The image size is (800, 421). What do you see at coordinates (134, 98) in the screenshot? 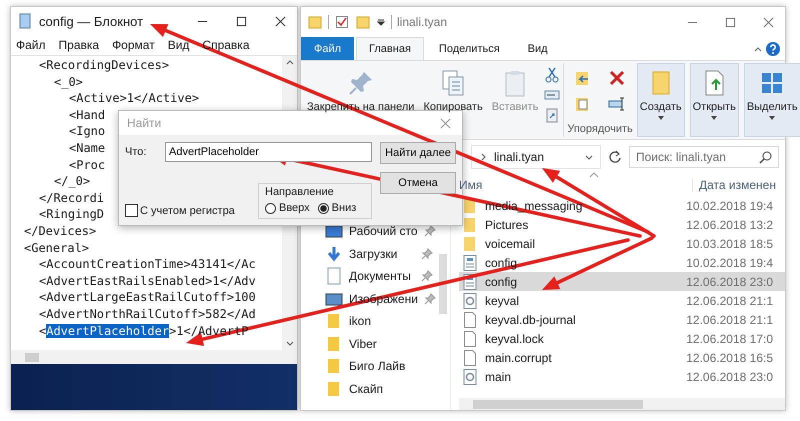
I see `code-line: <Active>1</Active>` at bounding box center [134, 98].